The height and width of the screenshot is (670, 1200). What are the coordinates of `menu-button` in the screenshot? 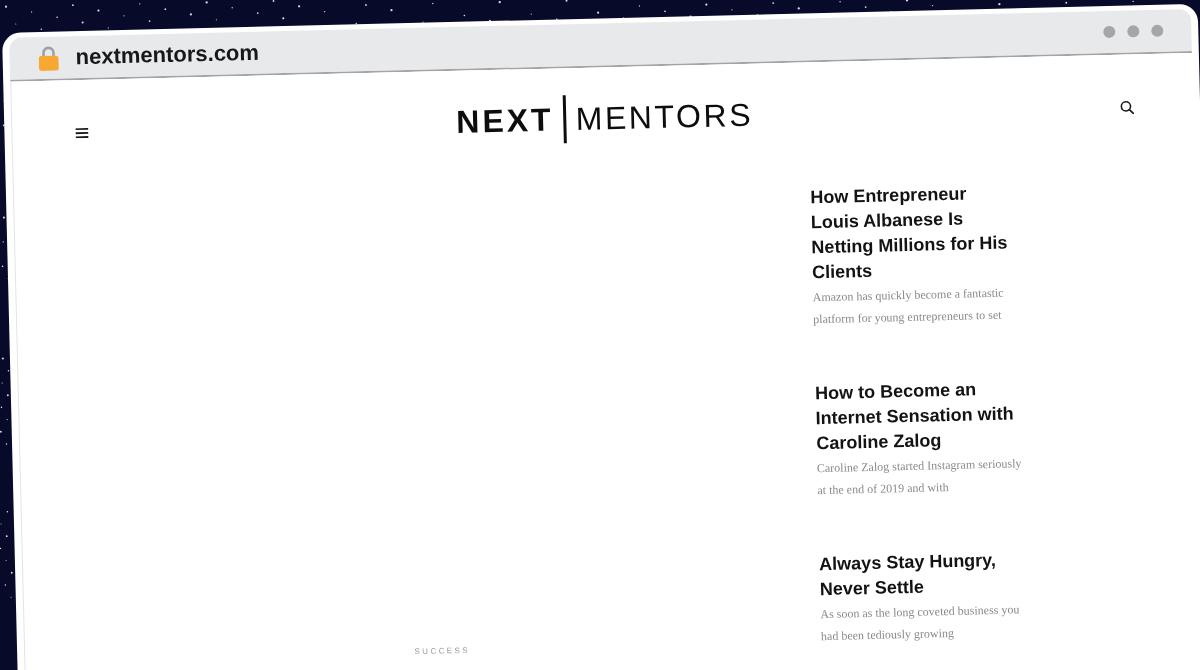 It's located at (82, 133).